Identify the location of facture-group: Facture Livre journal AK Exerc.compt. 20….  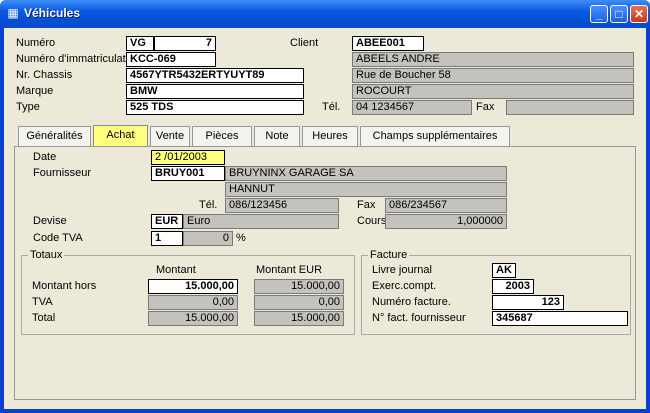
(496, 292).